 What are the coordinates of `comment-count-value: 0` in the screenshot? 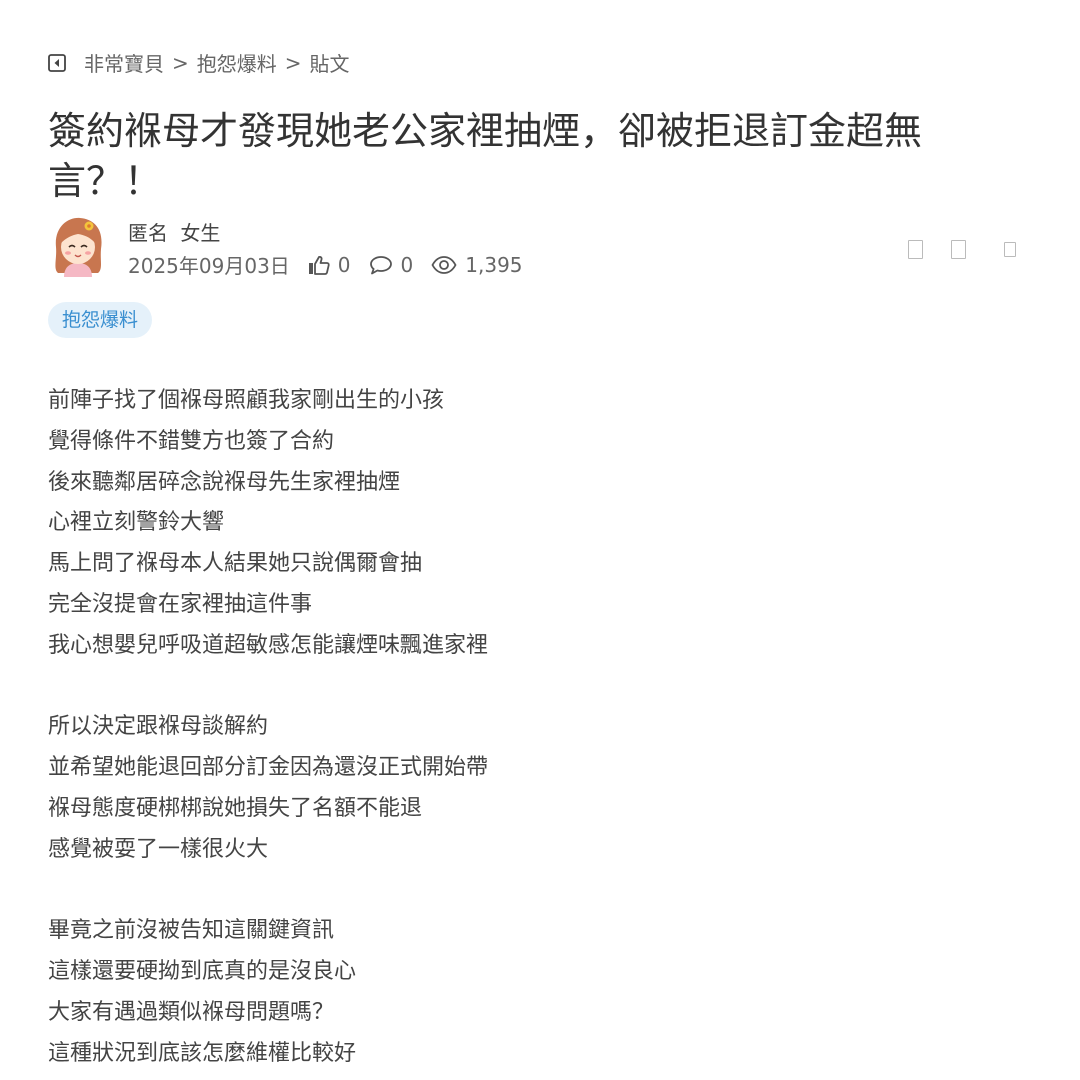 It's located at (407, 264).